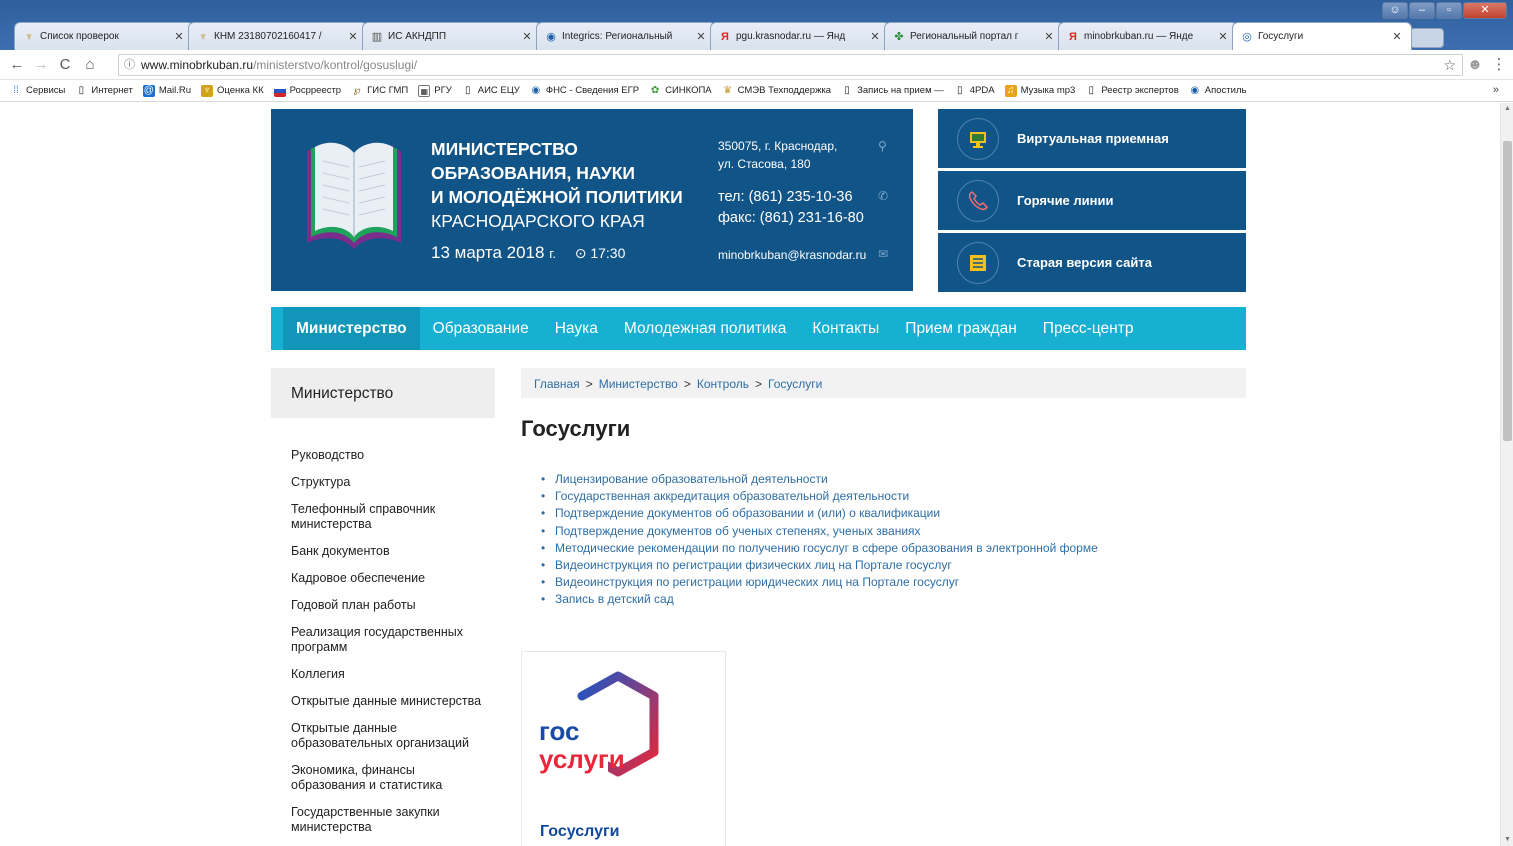 This screenshot has width=1513, height=846. What do you see at coordinates (528, 252) in the screenshot?
I see `current-date: 13 марта 2018 г. ⊙ 17:30` at bounding box center [528, 252].